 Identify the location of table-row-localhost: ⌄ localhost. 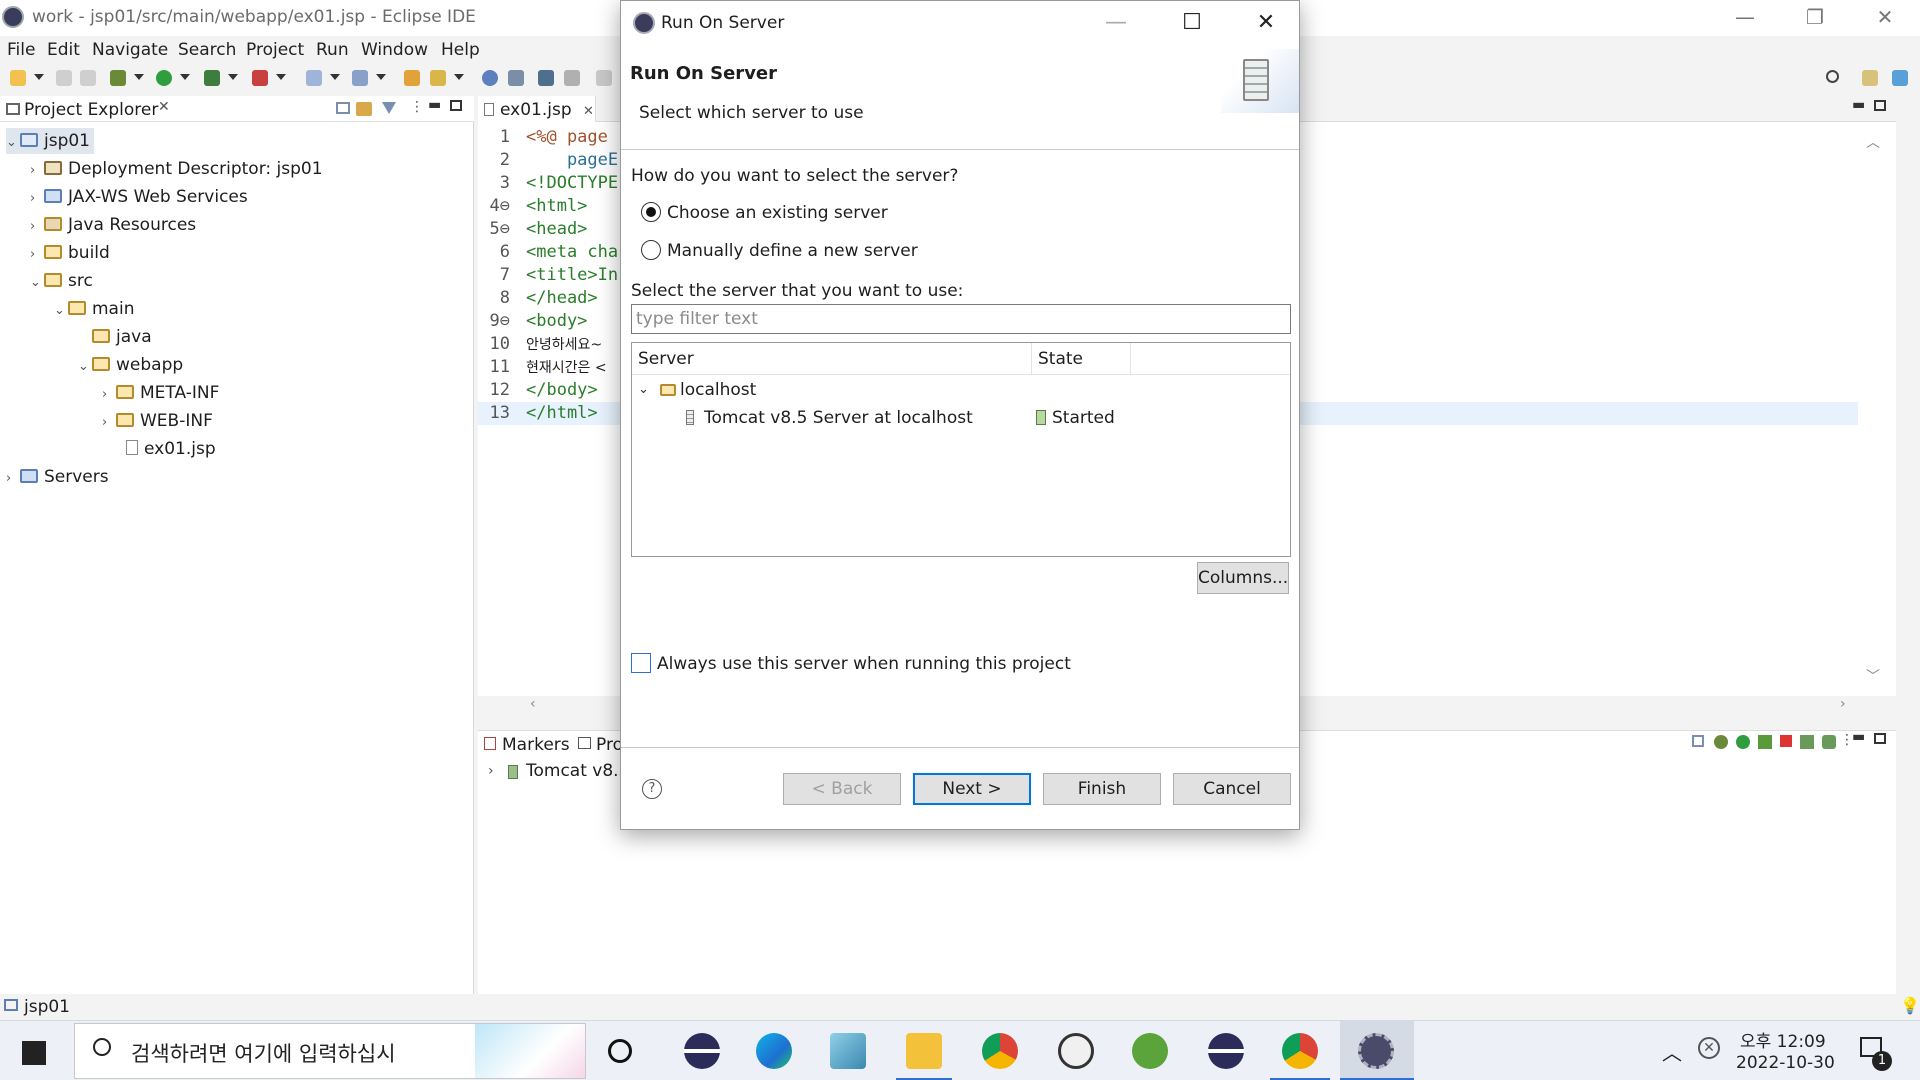
(961, 390).